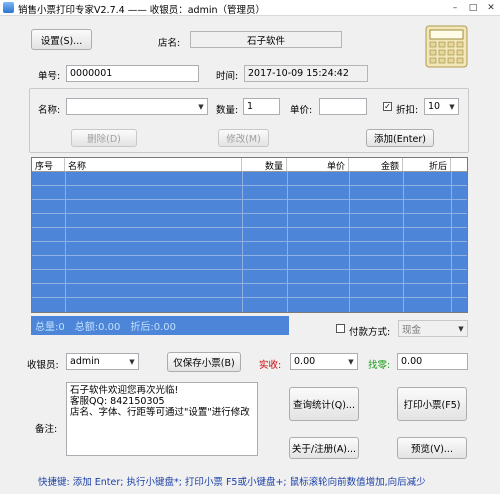 This screenshot has width=500, height=494. I want to click on discount-checkbox: ✓, so click(387, 106).